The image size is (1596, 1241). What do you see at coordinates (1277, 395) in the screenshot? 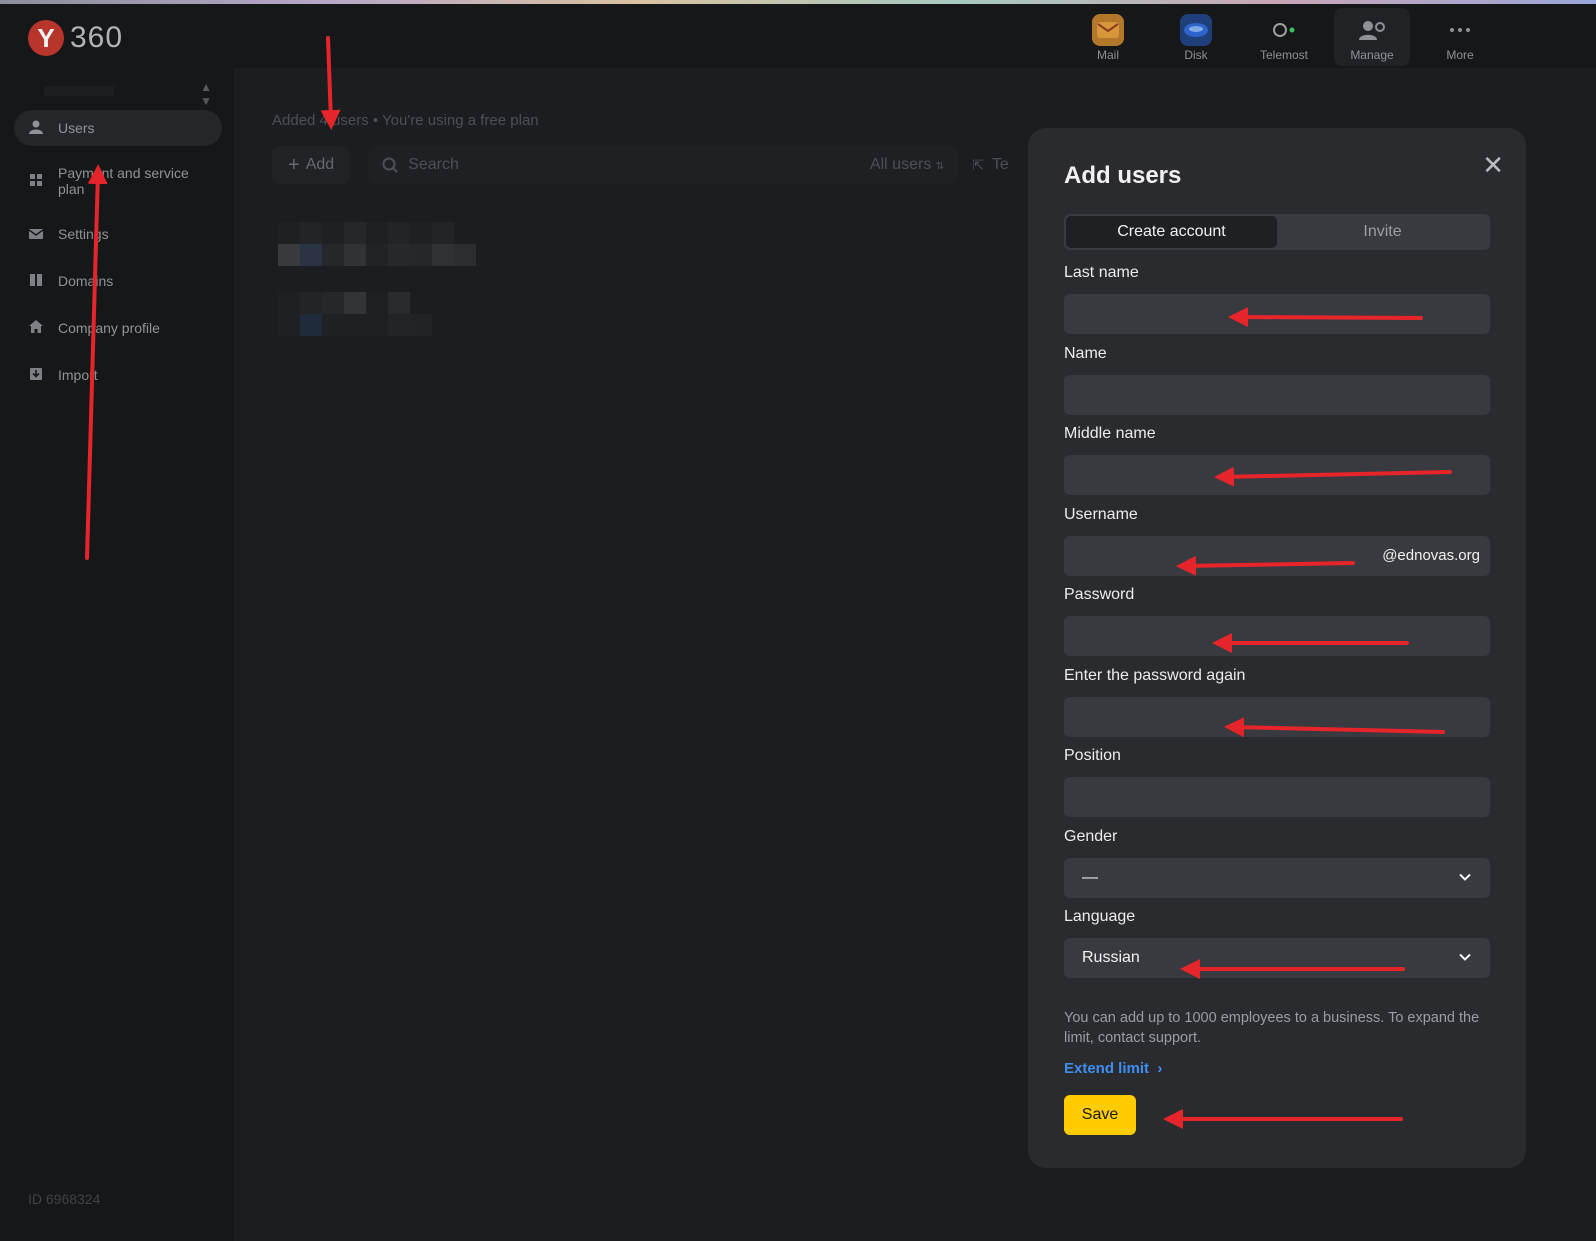
I see `name-input` at bounding box center [1277, 395].